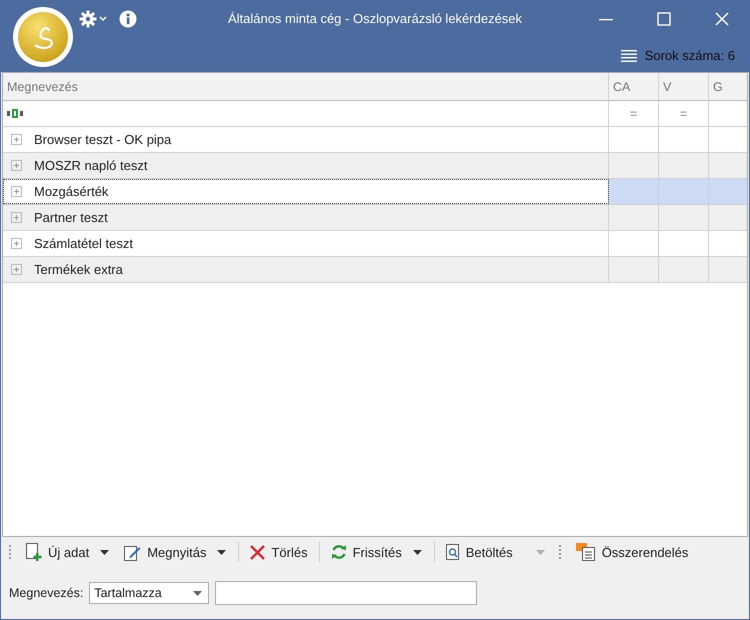 Image resolution: width=750 pixels, height=620 pixels. I want to click on table-row: Partner teszt, so click(375, 218).